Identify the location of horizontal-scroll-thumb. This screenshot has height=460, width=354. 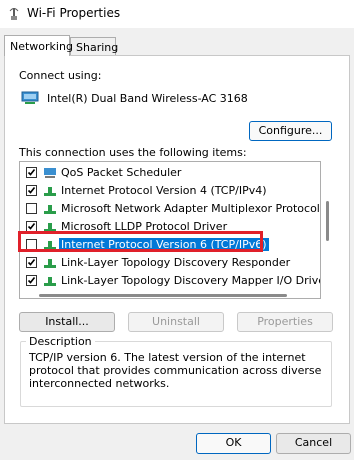
(163, 295).